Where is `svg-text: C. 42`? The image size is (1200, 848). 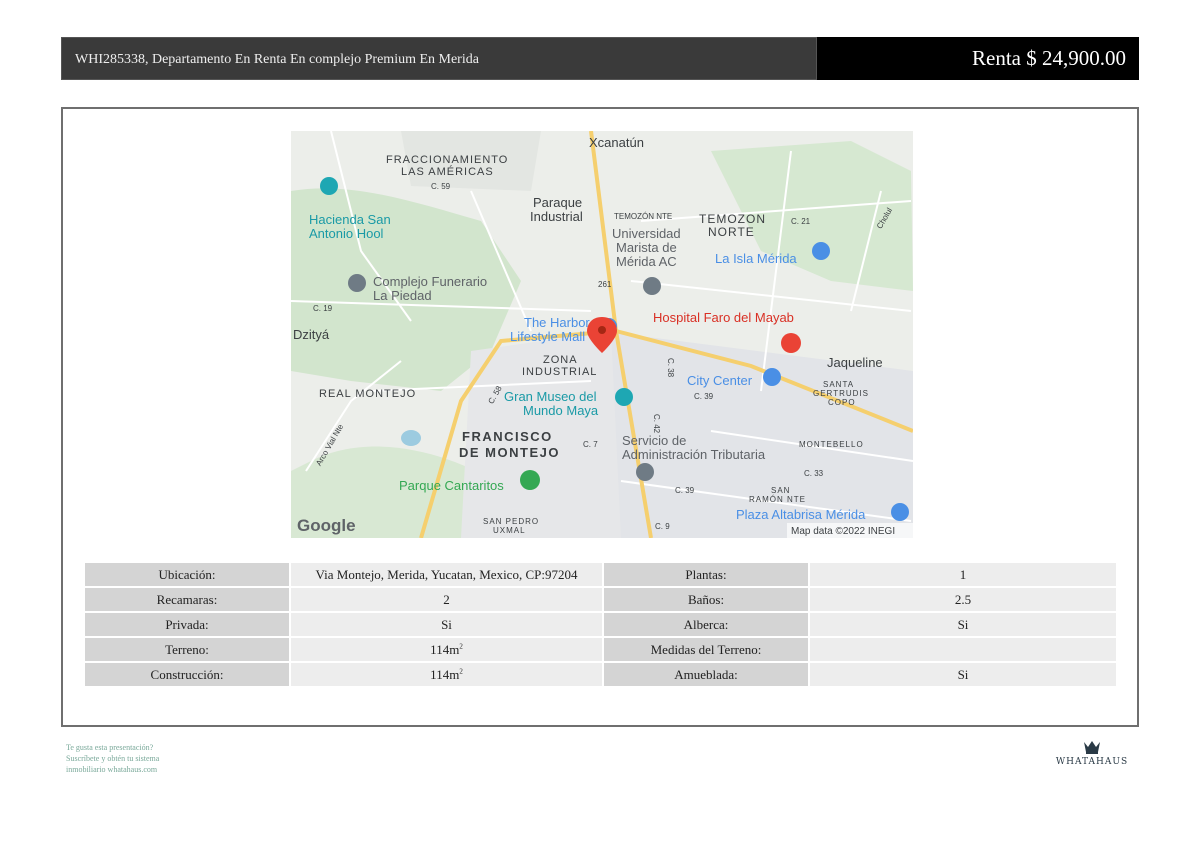 svg-text: C. 42 is located at coordinates (656, 424).